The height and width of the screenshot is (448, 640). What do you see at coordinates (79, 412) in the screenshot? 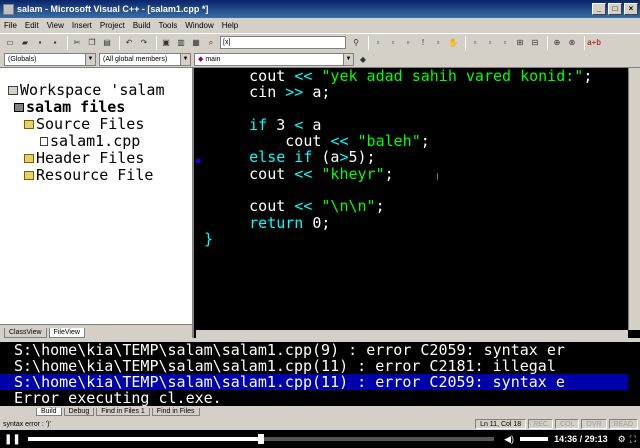
I see `tab-debug: Debug` at bounding box center [79, 412].